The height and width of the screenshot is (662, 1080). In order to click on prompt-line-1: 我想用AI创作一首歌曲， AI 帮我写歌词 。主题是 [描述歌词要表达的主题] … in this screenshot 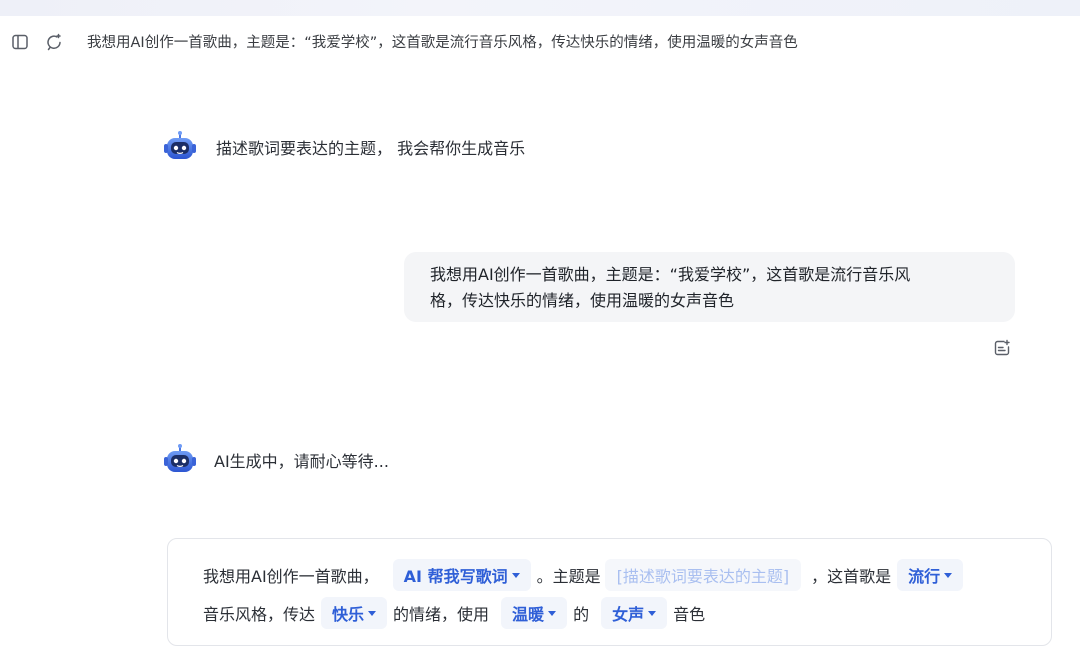, I will do `click(583, 575)`.